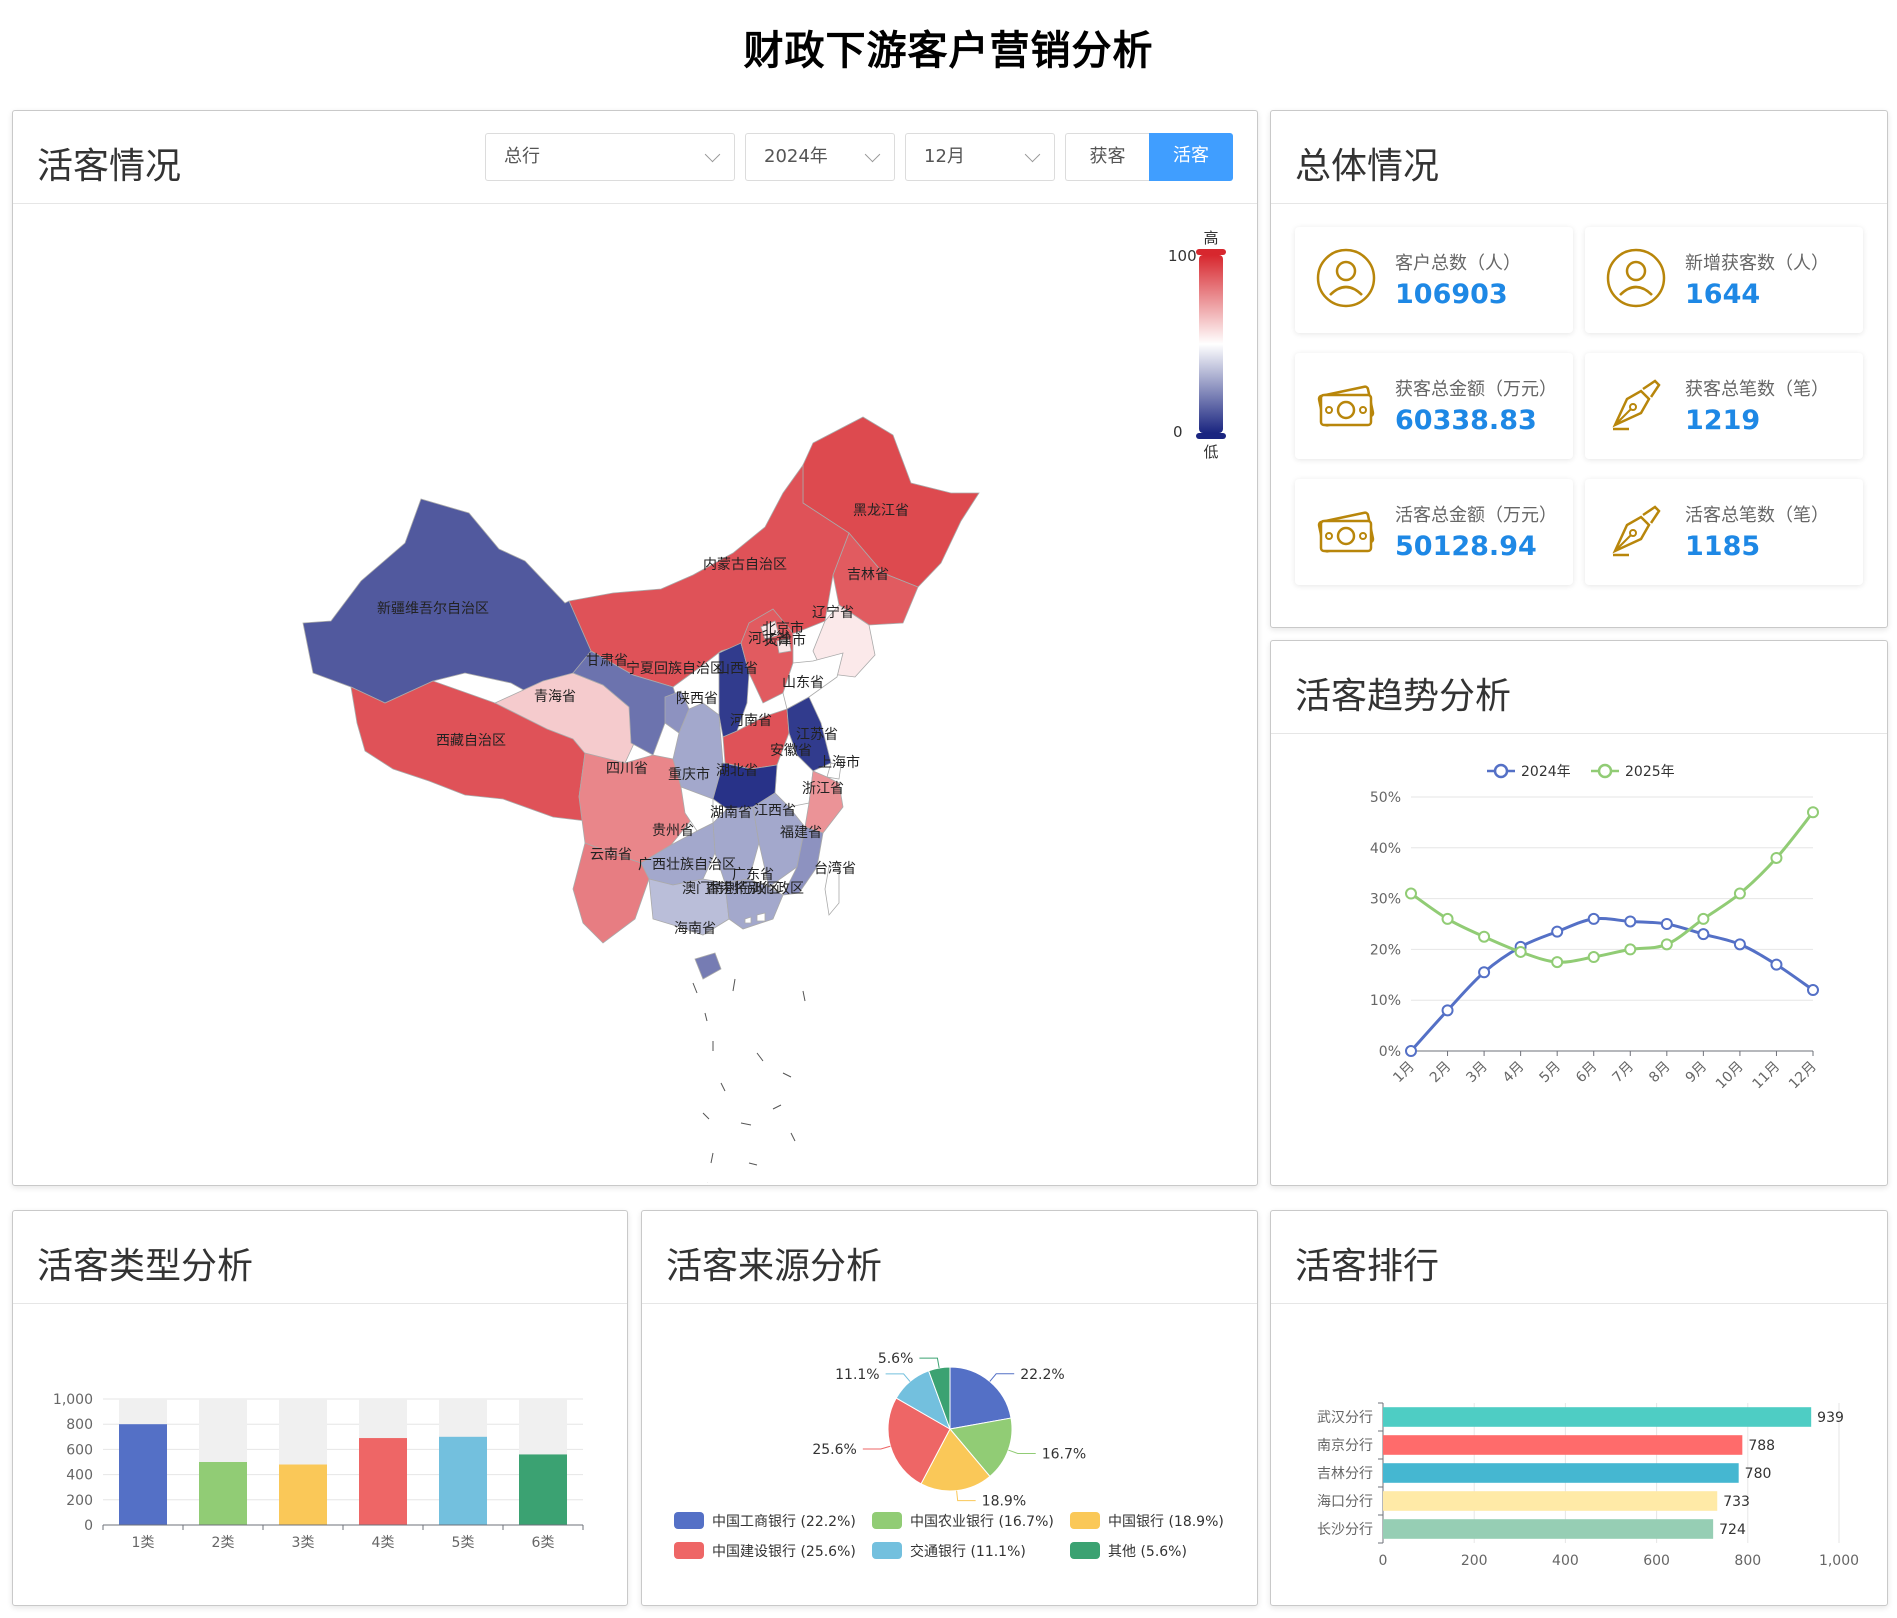 The height and width of the screenshot is (1618, 1897). I want to click on stat-label: 获客总笔数（笔）, so click(1757, 389).